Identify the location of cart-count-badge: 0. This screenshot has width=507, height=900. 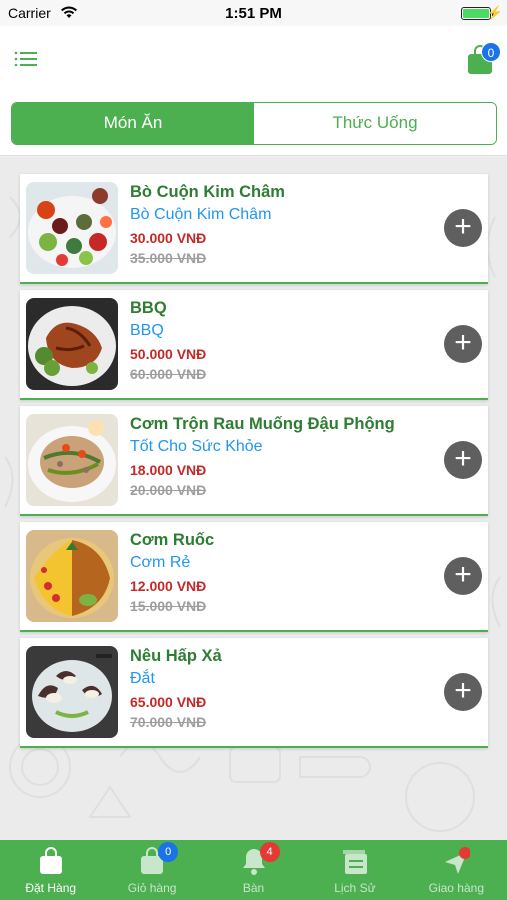
(491, 52).